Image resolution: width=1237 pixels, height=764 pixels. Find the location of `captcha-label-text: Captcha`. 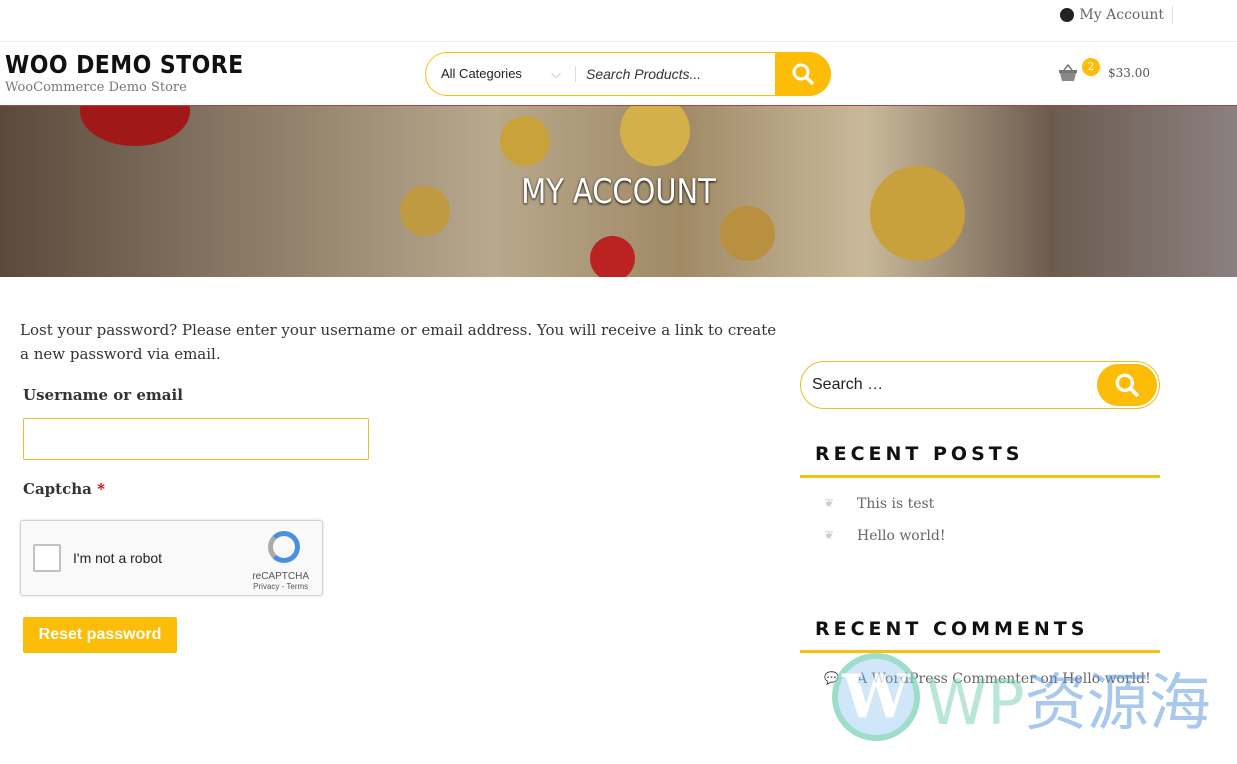

captcha-label-text: Captcha is located at coordinates (57, 489).